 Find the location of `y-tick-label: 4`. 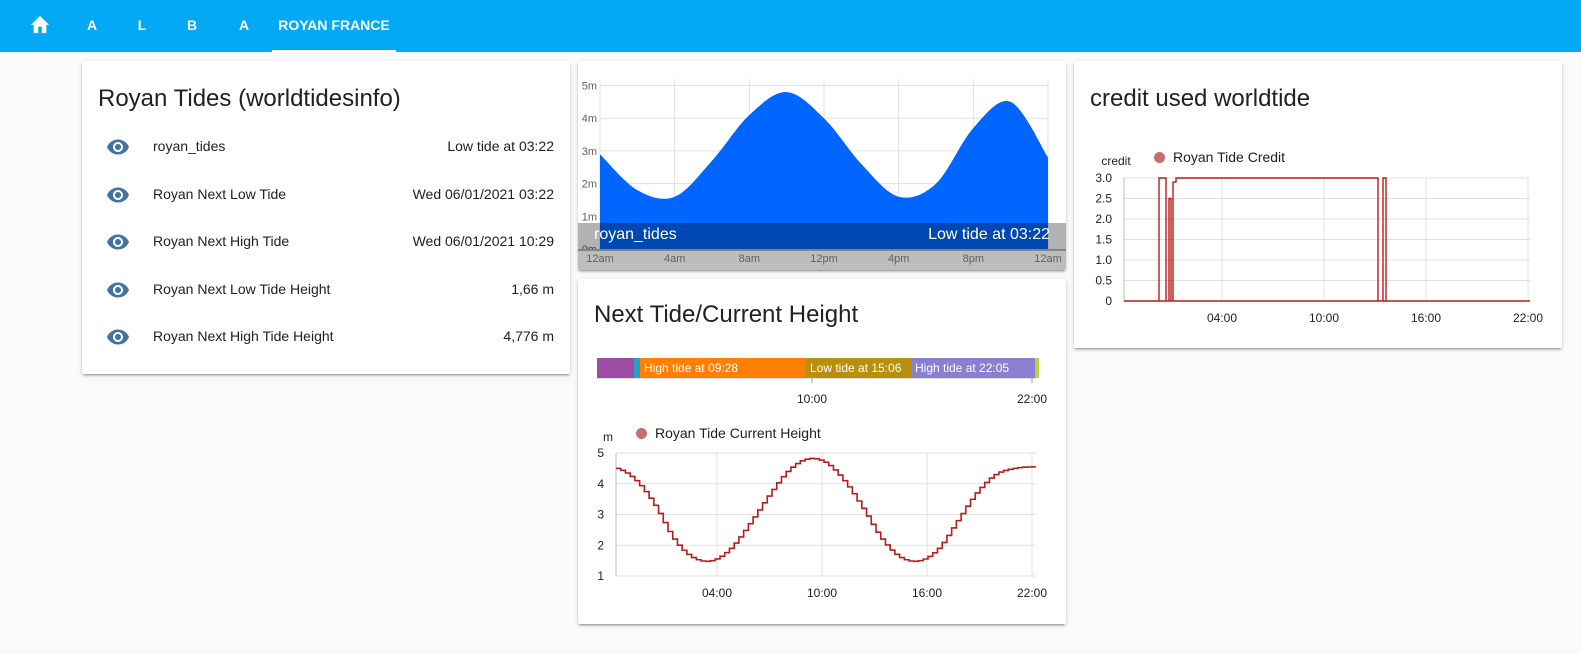

y-tick-label: 4 is located at coordinates (600, 484).